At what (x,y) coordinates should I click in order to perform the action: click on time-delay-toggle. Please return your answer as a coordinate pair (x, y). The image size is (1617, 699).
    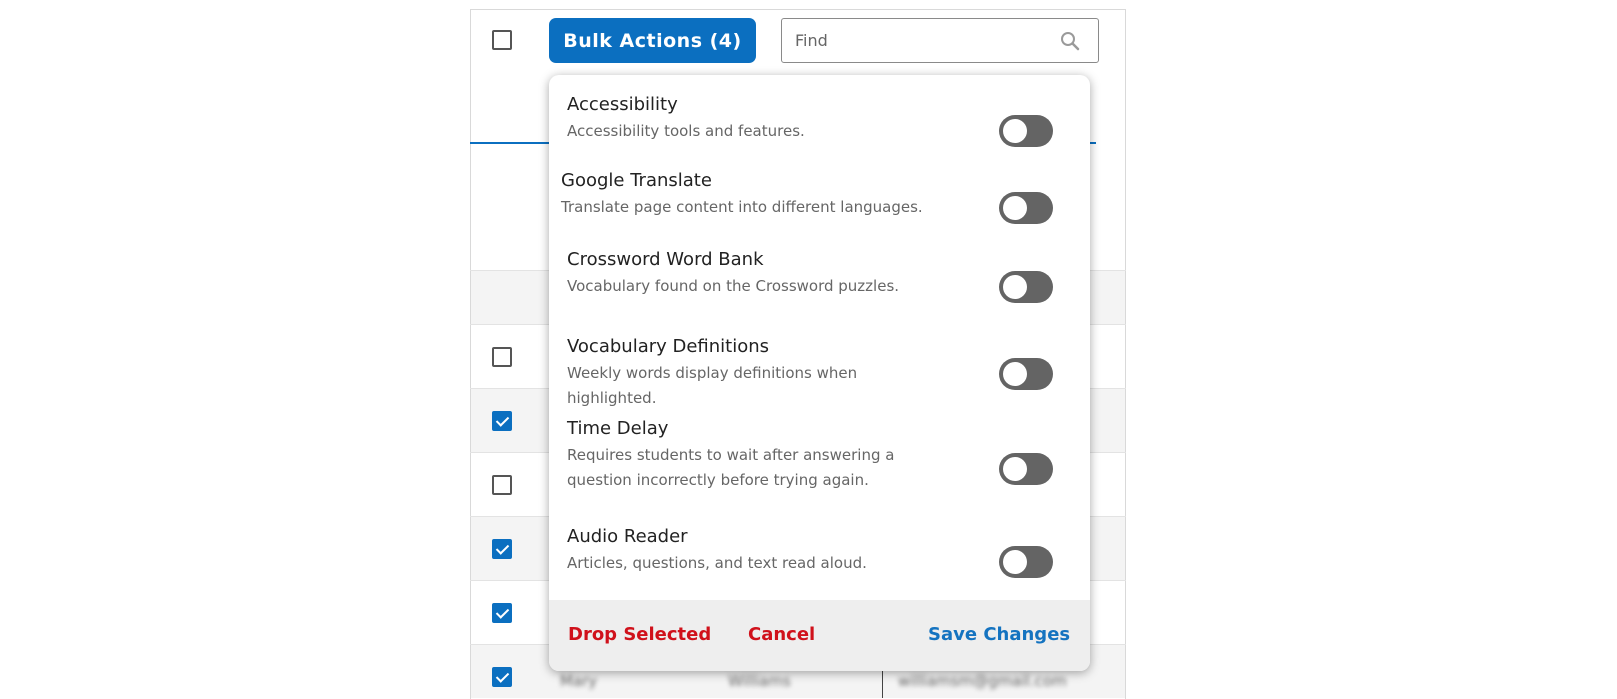
    Looking at the image, I should click on (1026, 469).